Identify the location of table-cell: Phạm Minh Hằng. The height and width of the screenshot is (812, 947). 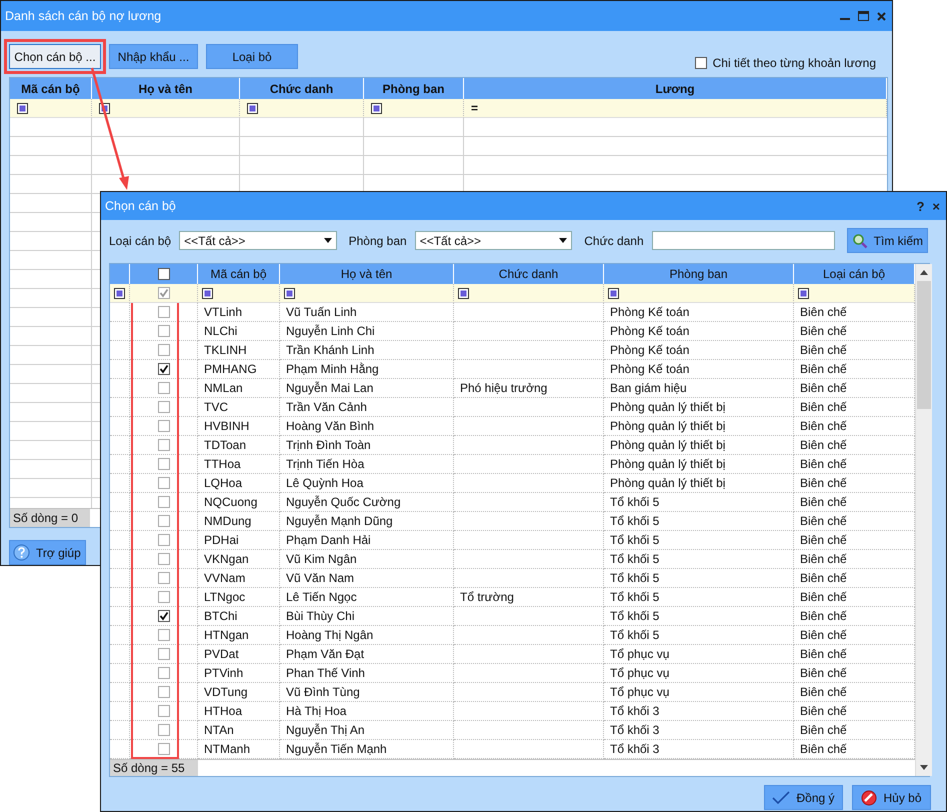
(367, 369).